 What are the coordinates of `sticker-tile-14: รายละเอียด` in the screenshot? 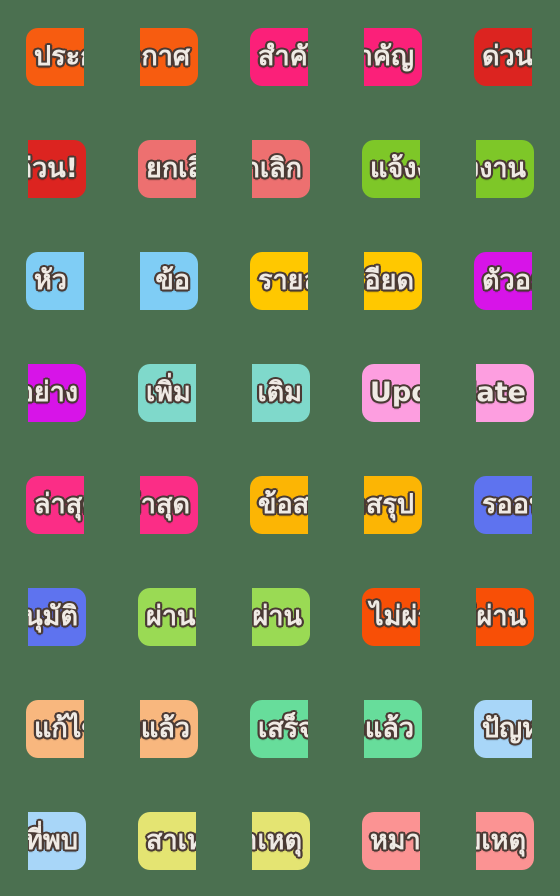 It's located at (393, 281).